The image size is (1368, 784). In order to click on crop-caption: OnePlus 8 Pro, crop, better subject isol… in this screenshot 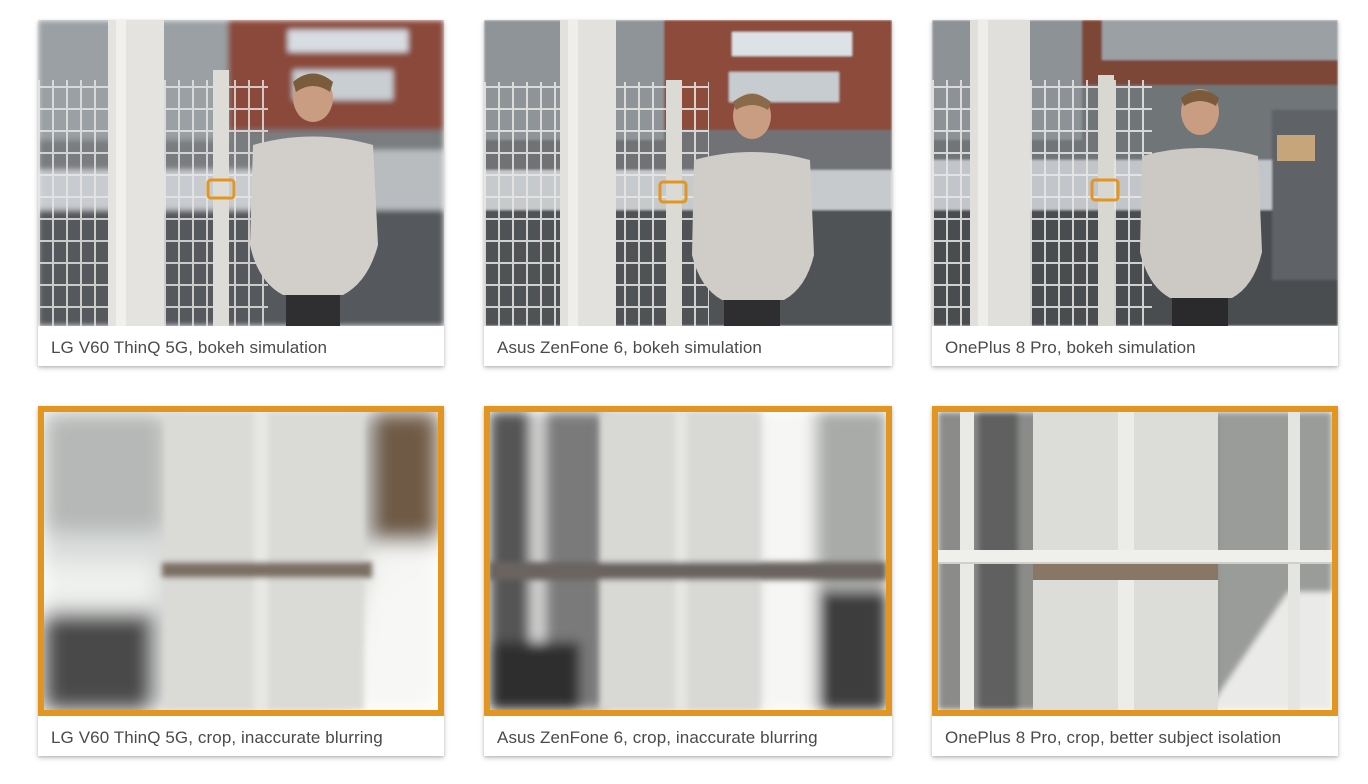, I will do `click(1113, 737)`.